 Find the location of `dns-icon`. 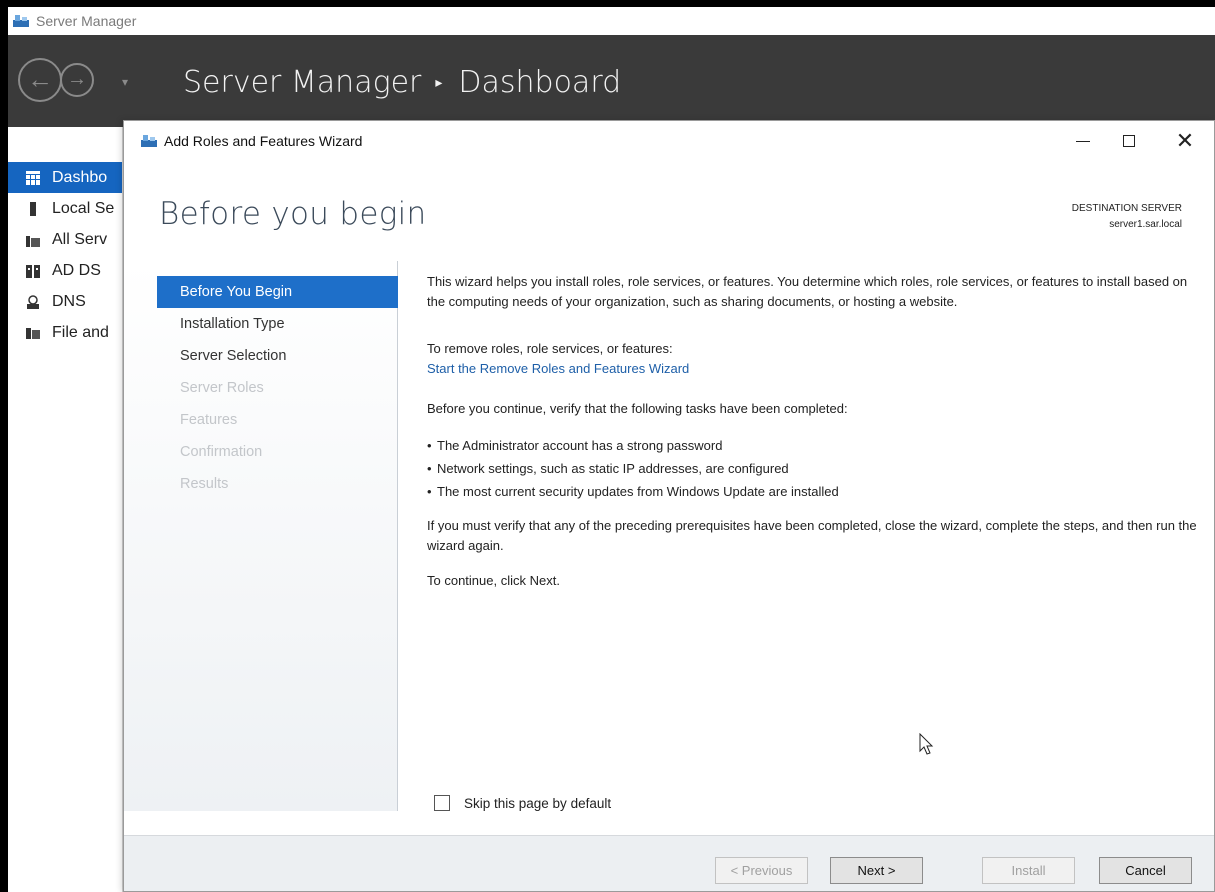

dns-icon is located at coordinates (33, 301).